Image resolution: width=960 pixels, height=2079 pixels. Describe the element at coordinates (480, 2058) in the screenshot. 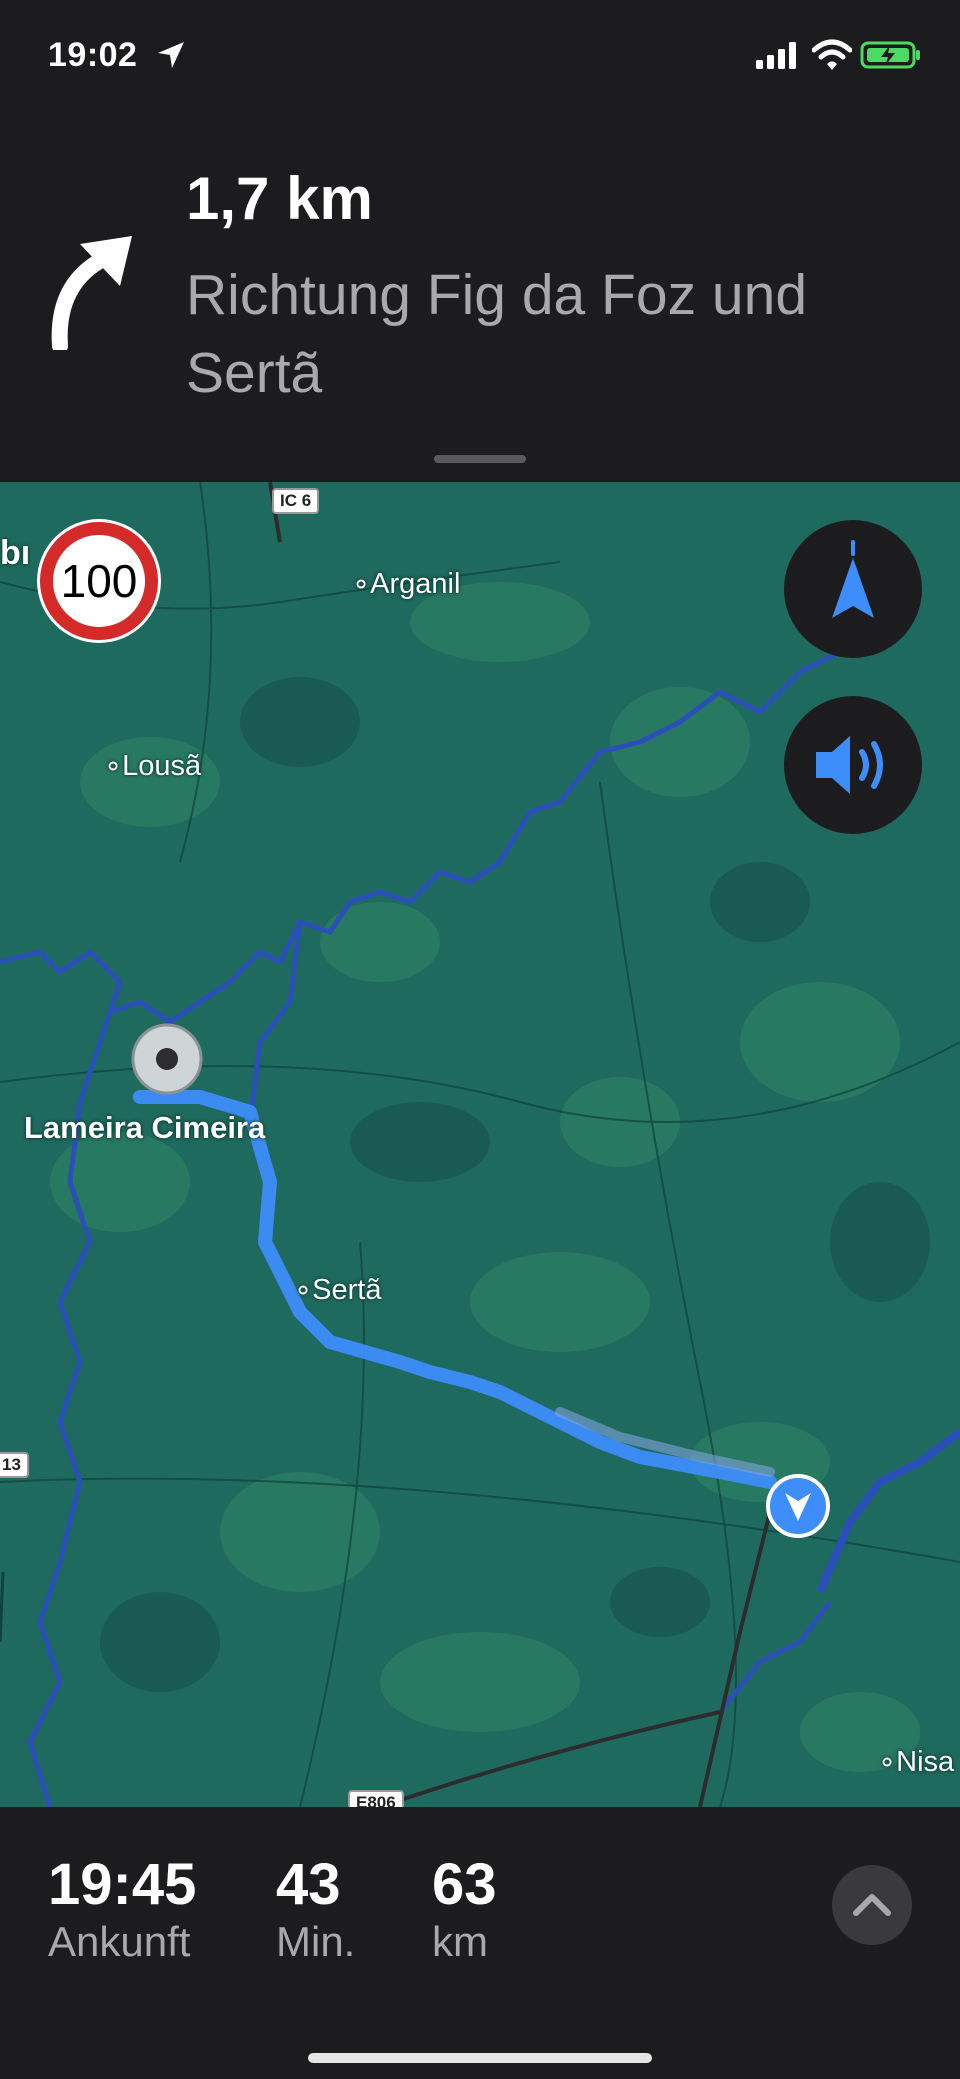

I see `home-indicator` at that location.